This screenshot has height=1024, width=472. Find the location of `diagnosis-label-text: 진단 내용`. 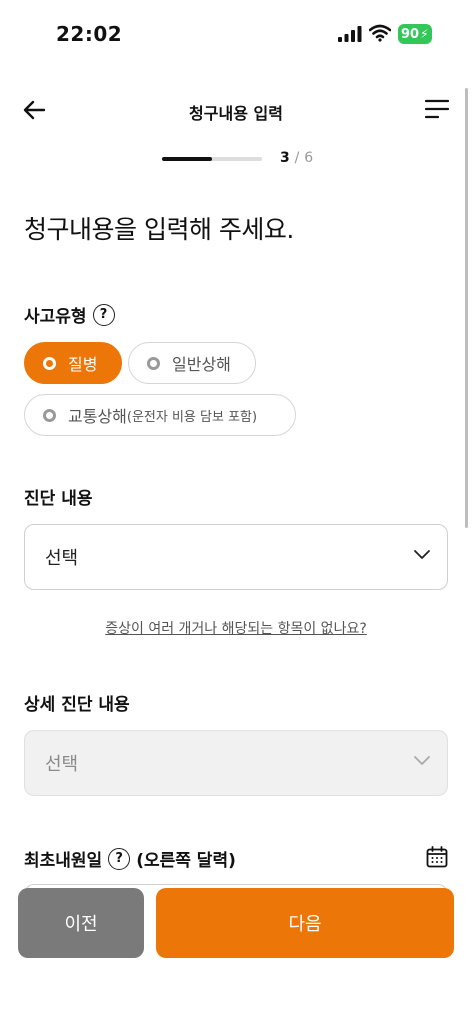

diagnosis-label-text: 진단 내용 is located at coordinates (58, 499).